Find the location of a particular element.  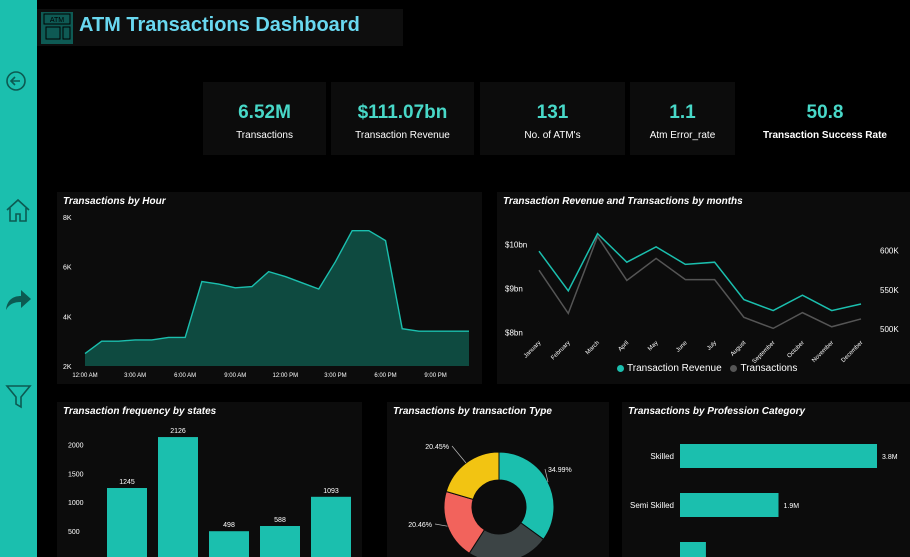

x-tick-label: 12:00 PM is located at coordinates (286, 376).